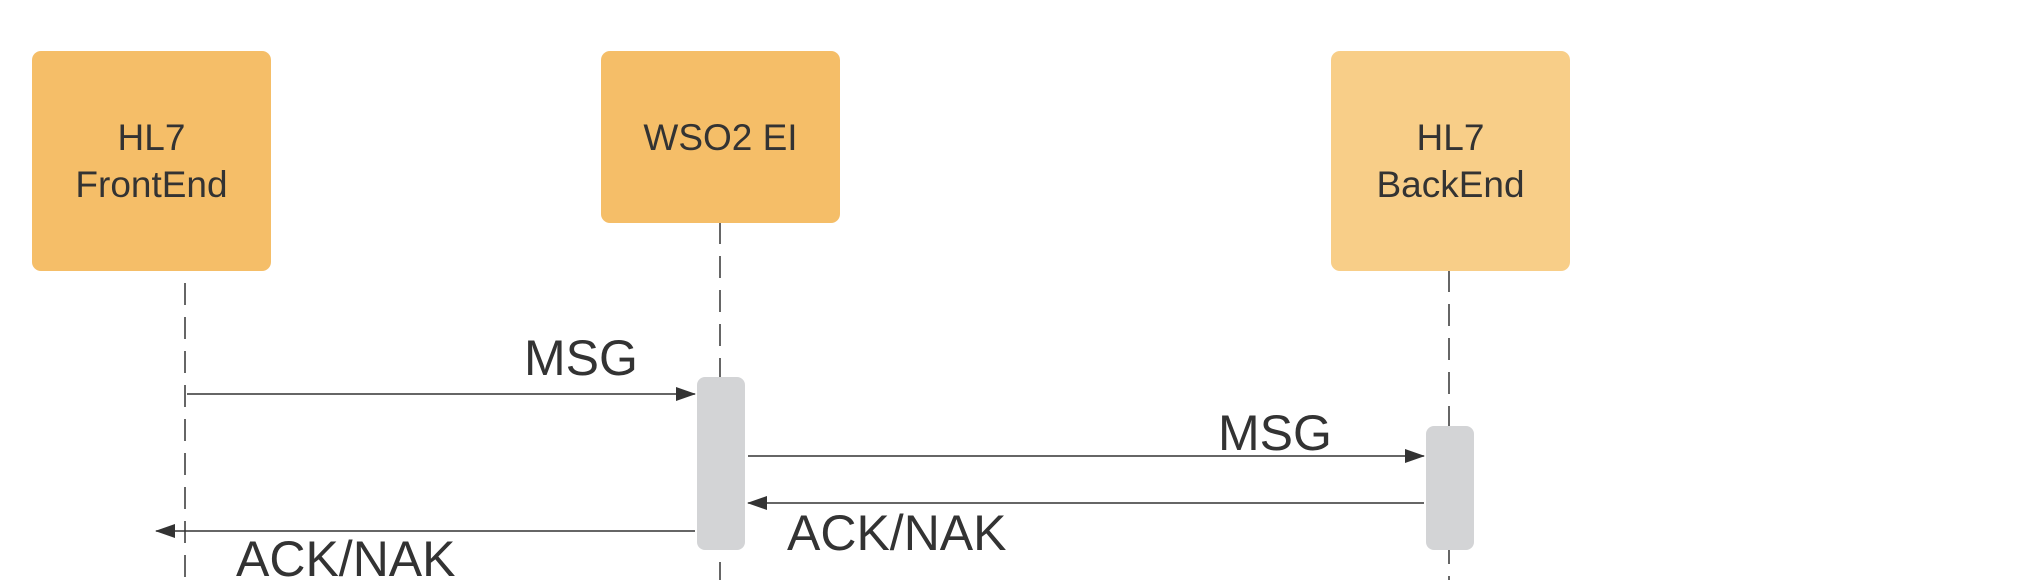 This screenshot has height=587, width=2038. I want to click on activation-bar-ei, so click(721, 463).